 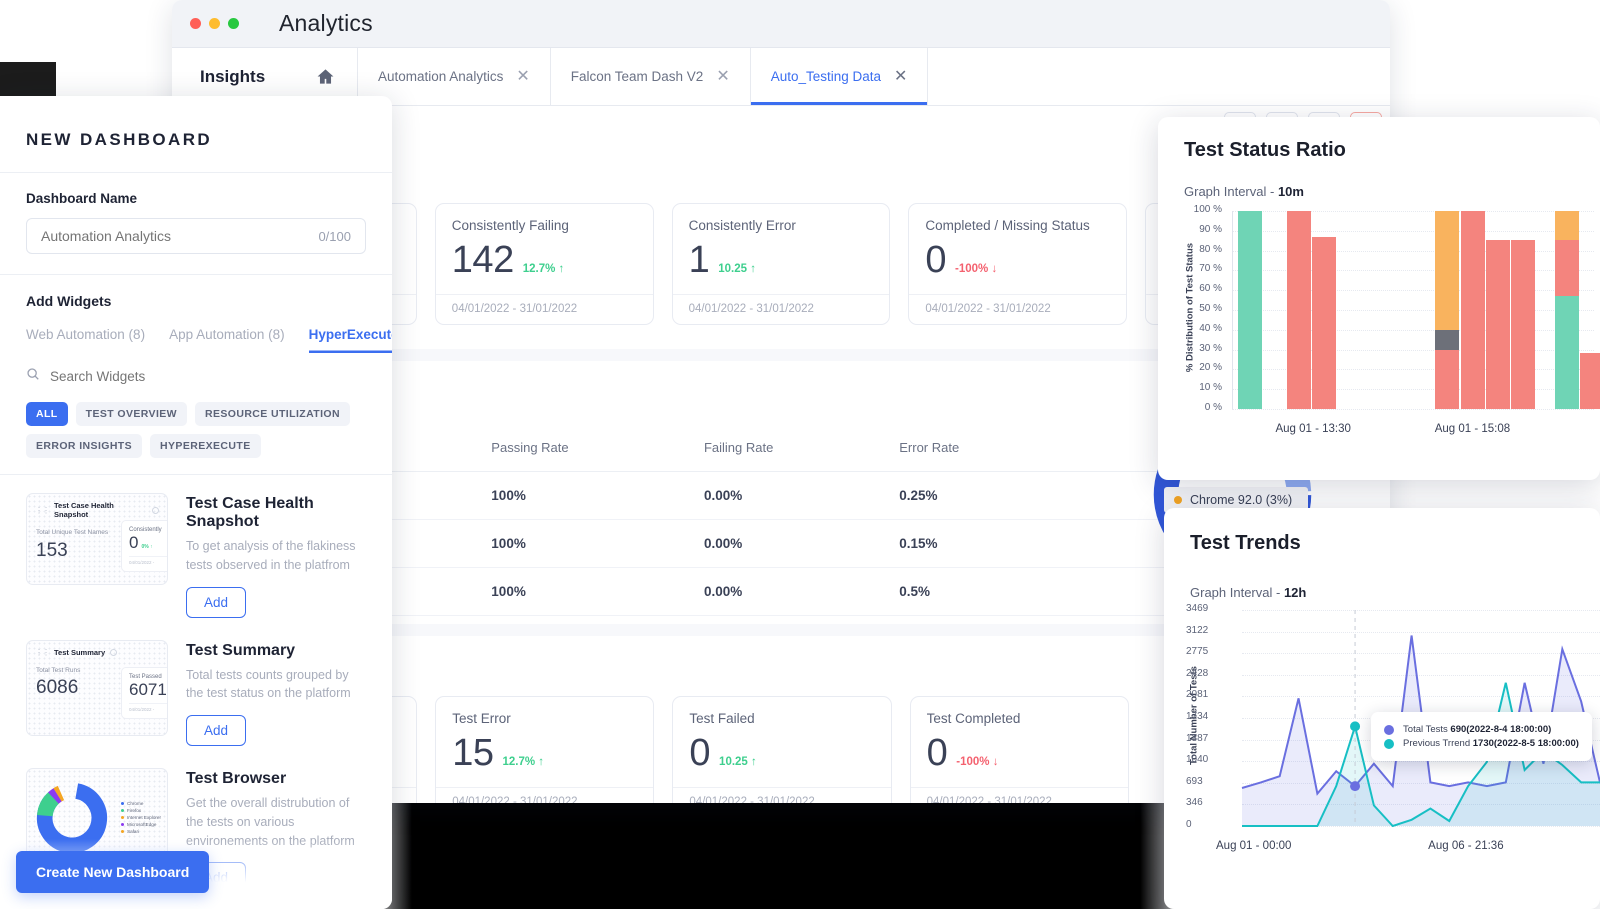 What do you see at coordinates (523, 762) in the screenshot?
I see `metric-card-delta: 12.7% ↑` at bounding box center [523, 762].